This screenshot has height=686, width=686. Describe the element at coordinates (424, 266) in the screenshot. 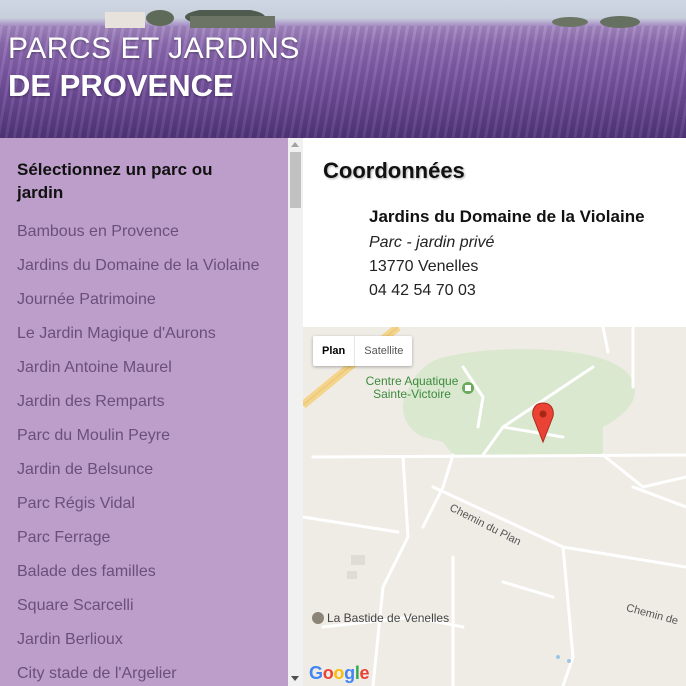

I see `park-city: 13770 Venelles` at that location.